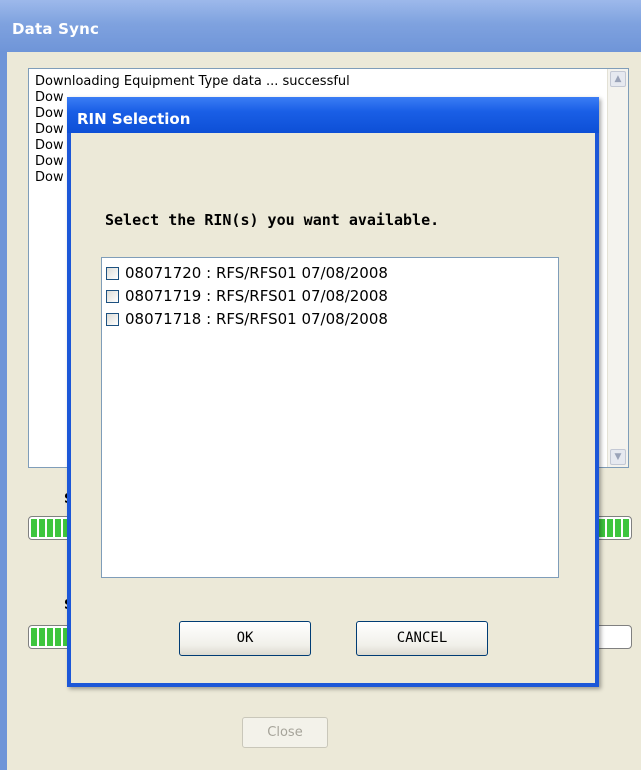  Describe the element at coordinates (3, 411) in the screenshot. I see `window-border` at that location.